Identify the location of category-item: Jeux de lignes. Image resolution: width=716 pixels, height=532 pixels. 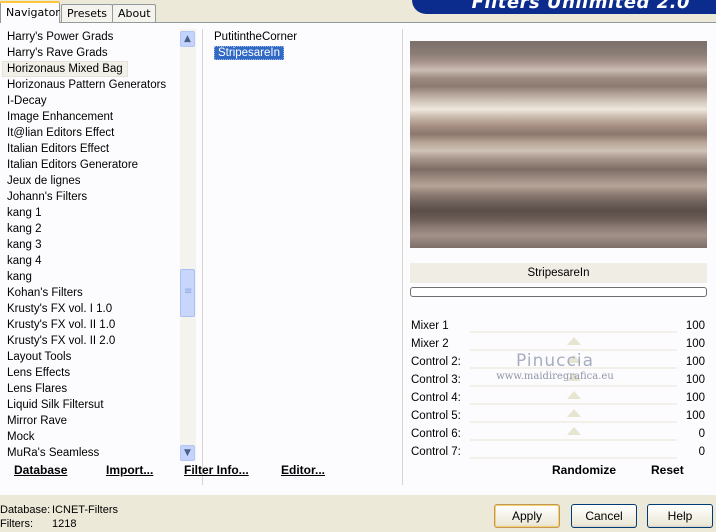
(90, 181).